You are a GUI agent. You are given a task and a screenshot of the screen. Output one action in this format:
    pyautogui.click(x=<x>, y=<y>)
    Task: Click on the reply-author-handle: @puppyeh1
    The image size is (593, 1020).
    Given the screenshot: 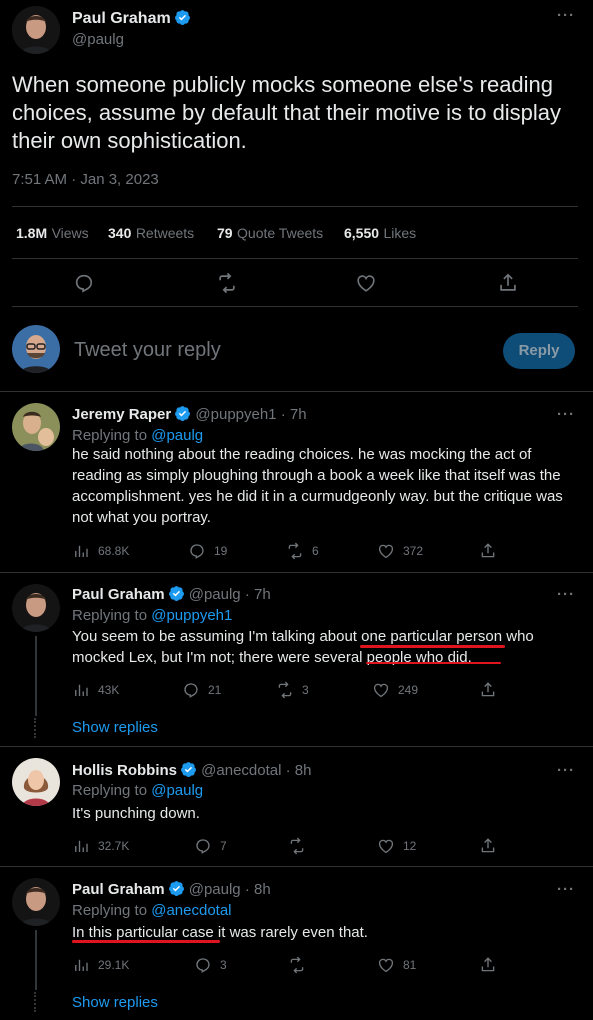 What is the action you would take?
    pyautogui.click(x=235, y=414)
    